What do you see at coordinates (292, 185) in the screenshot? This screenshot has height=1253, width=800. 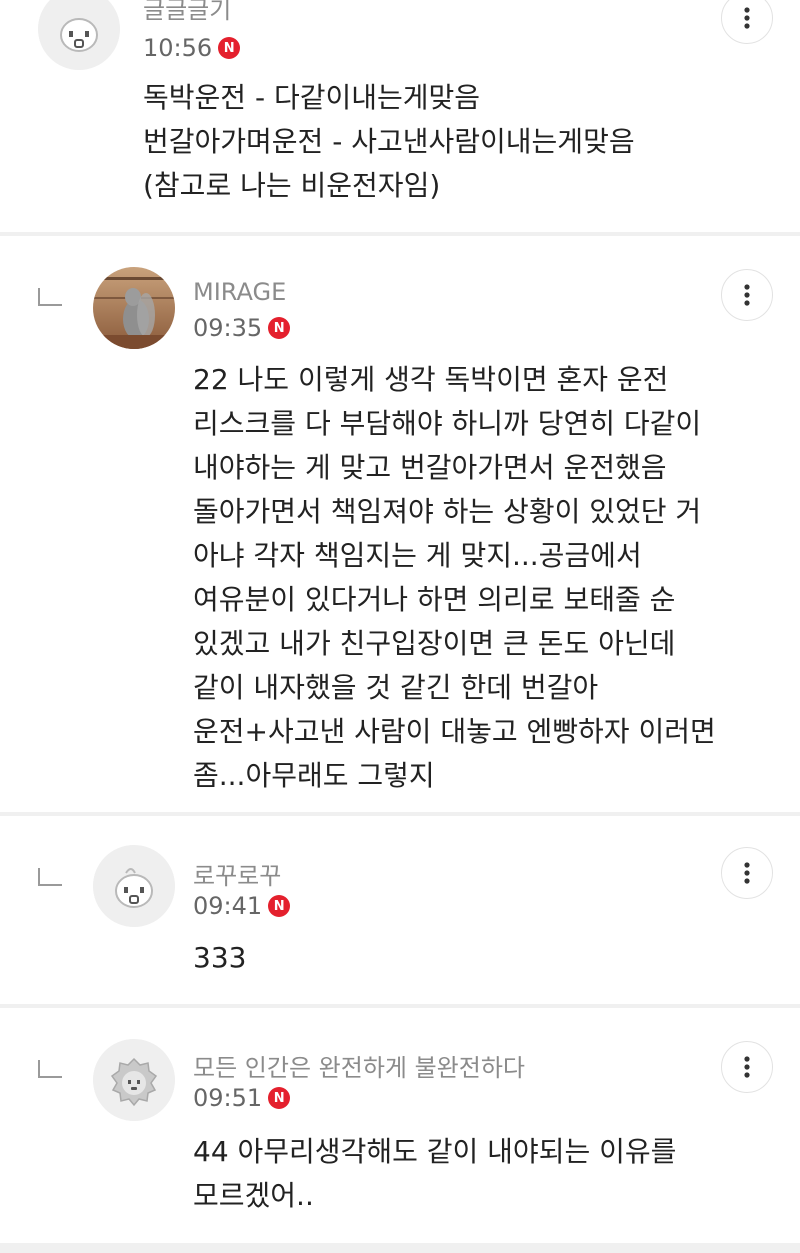 I see `comment-line: (참고로 나는 비운전자임)` at bounding box center [292, 185].